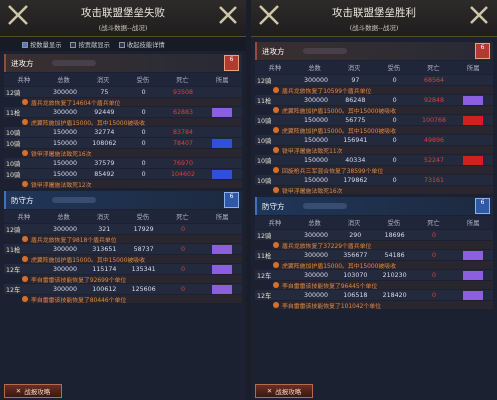  I want to click on table-row: 10骑 150000 32774 0 83784, so click(123, 132).